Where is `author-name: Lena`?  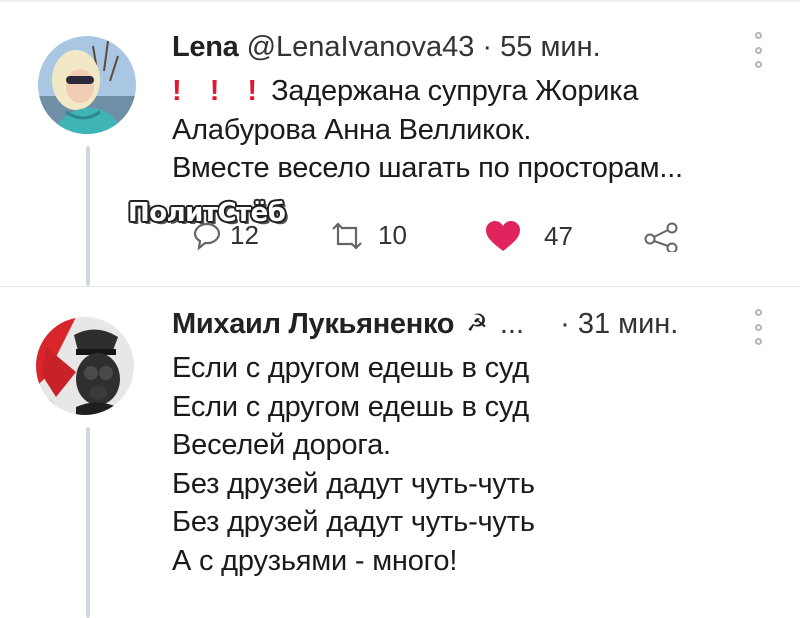 author-name: Lena is located at coordinates (205, 47).